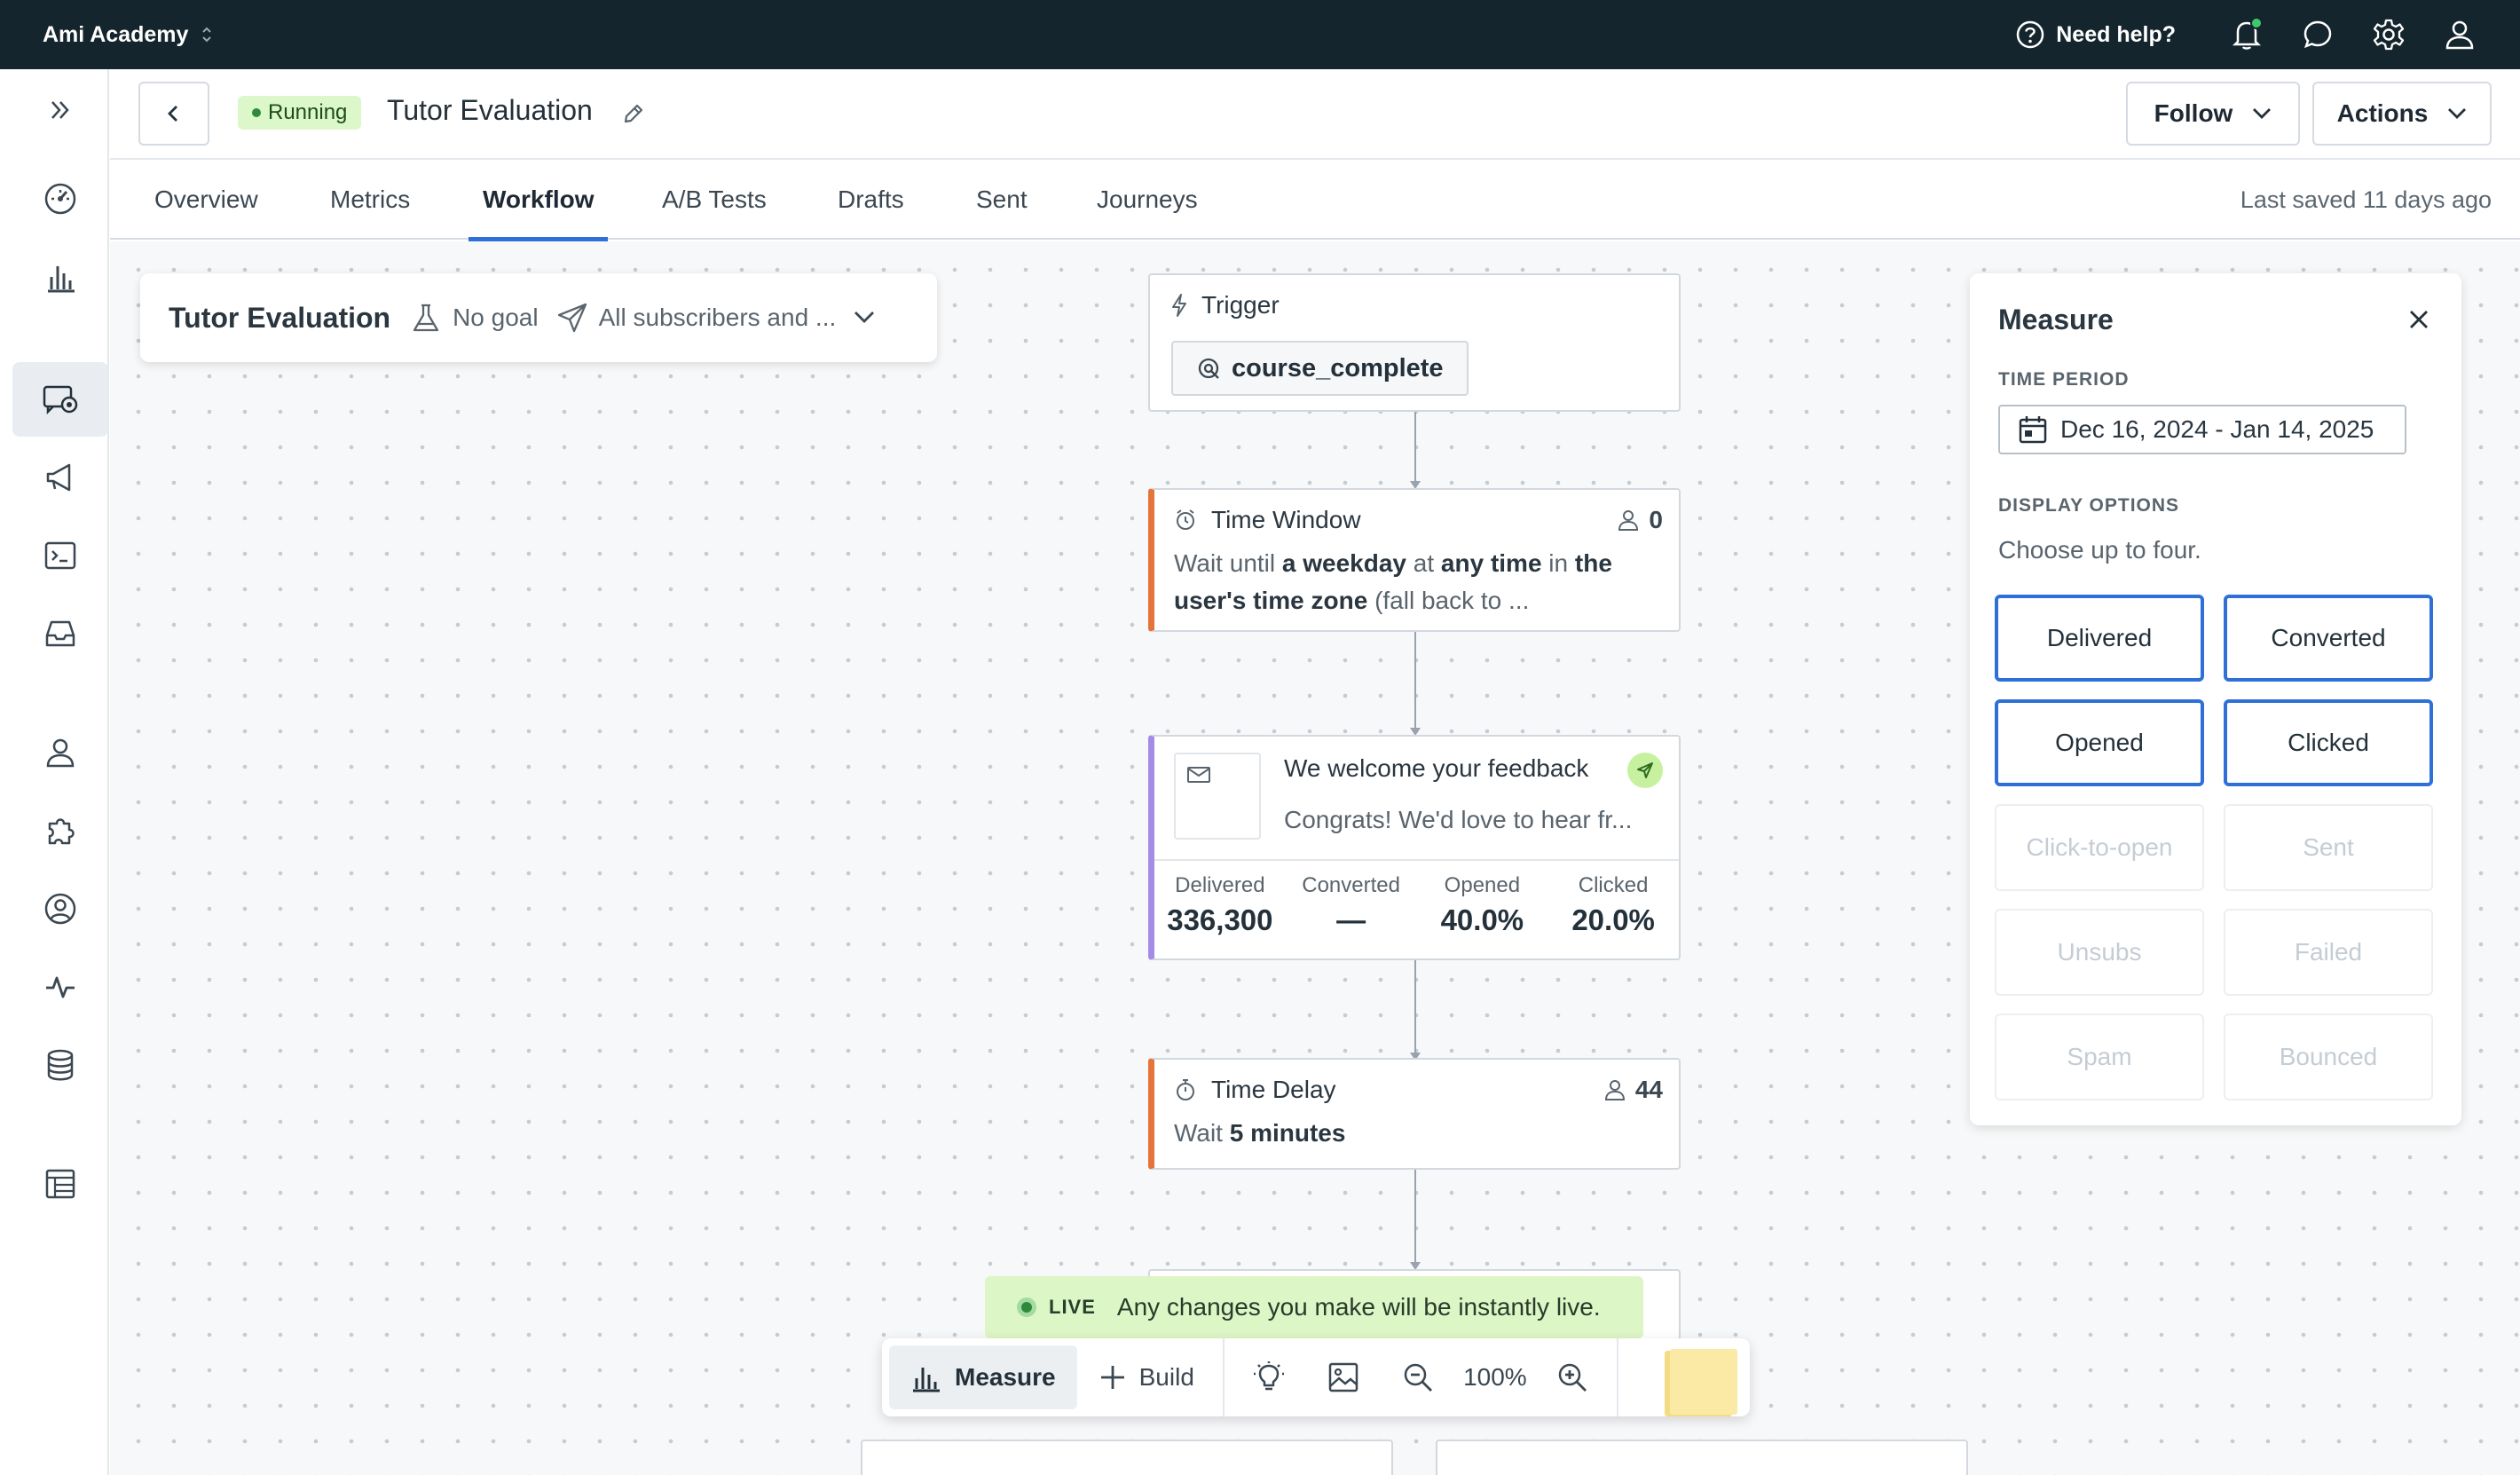  Describe the element at coordinates (1127, 1458) in the screenshot. I see `branch-node-left` at that location.